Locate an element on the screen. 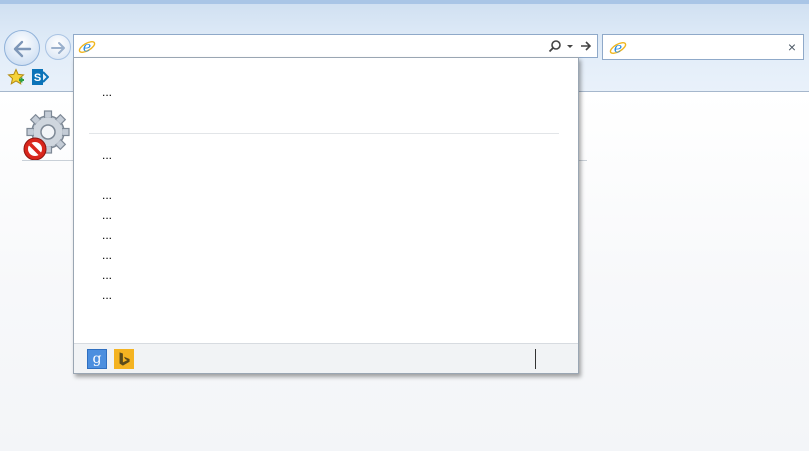 Image resolution: width=809 pixels, height=451 pixels. forward-button is located at coordinates (58, 47).